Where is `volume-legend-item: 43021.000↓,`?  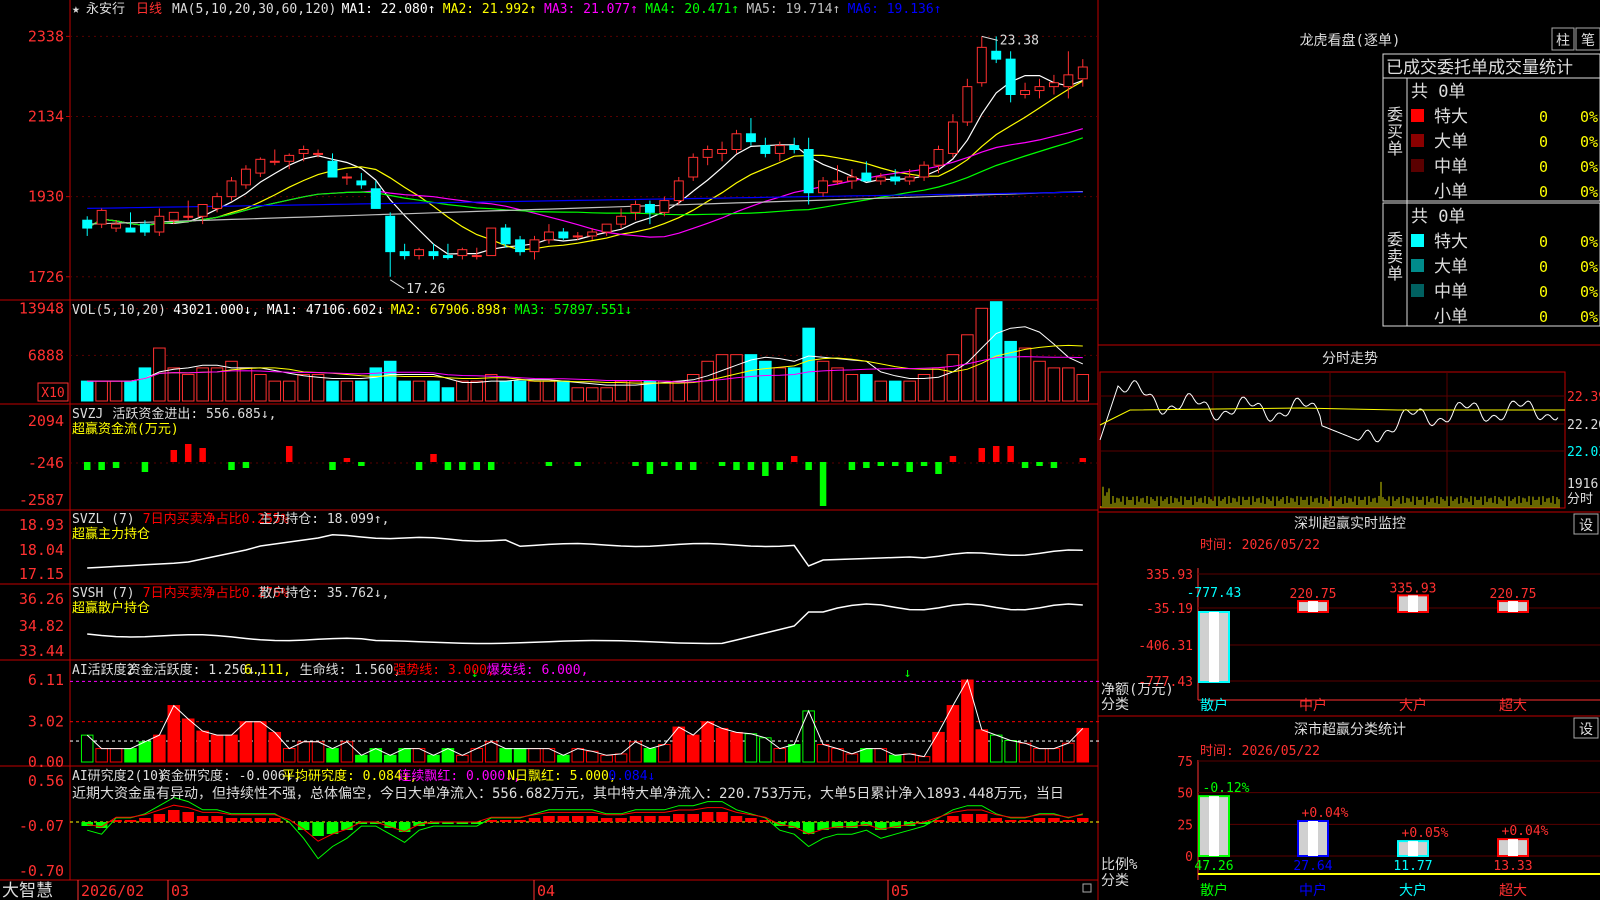
volume-legend-item: 43021.000↓, is located at coordinates (216, 310).